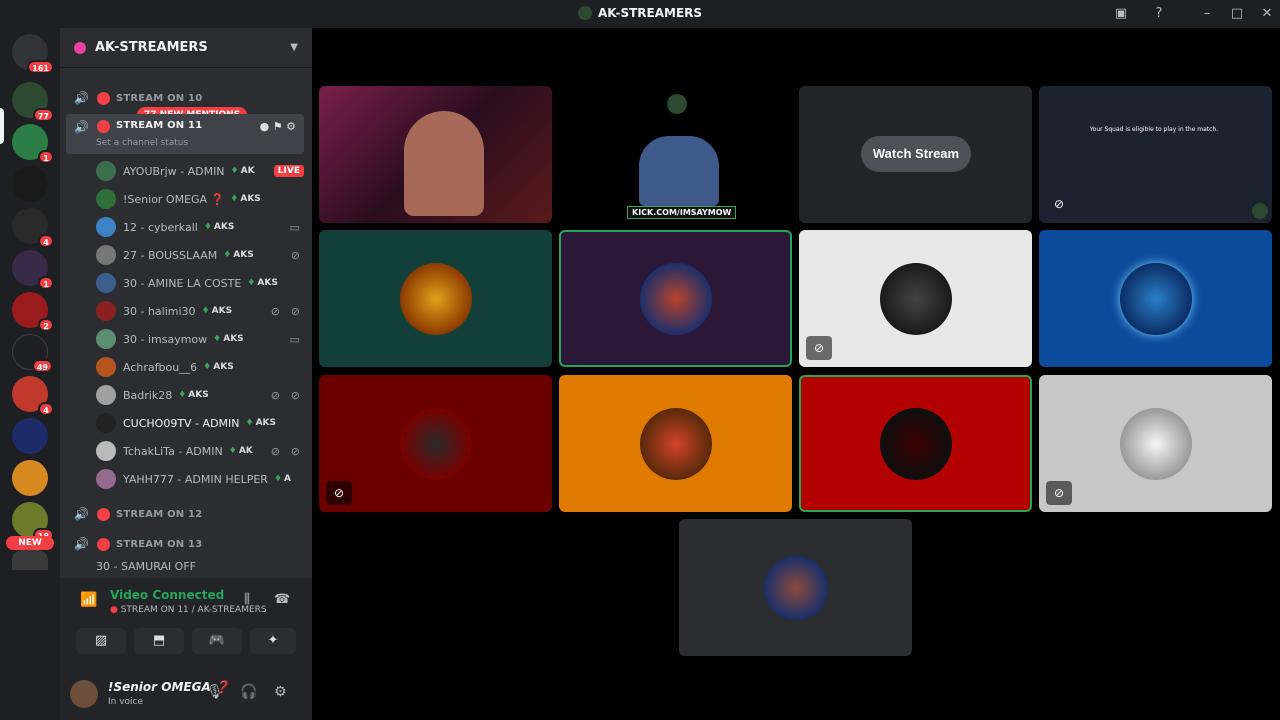 The height and width of the screenshot is (720, 1280). What do you see at coordinates (46, 241) in the screenshot?
I see `server-badge: 4` at bounding box center [46, 241].